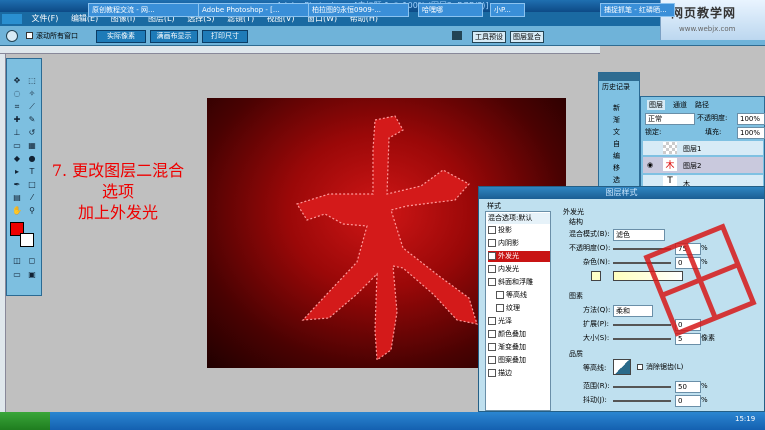  I want to click on tab-layer-comps: 图层复合, so click(527, 37).